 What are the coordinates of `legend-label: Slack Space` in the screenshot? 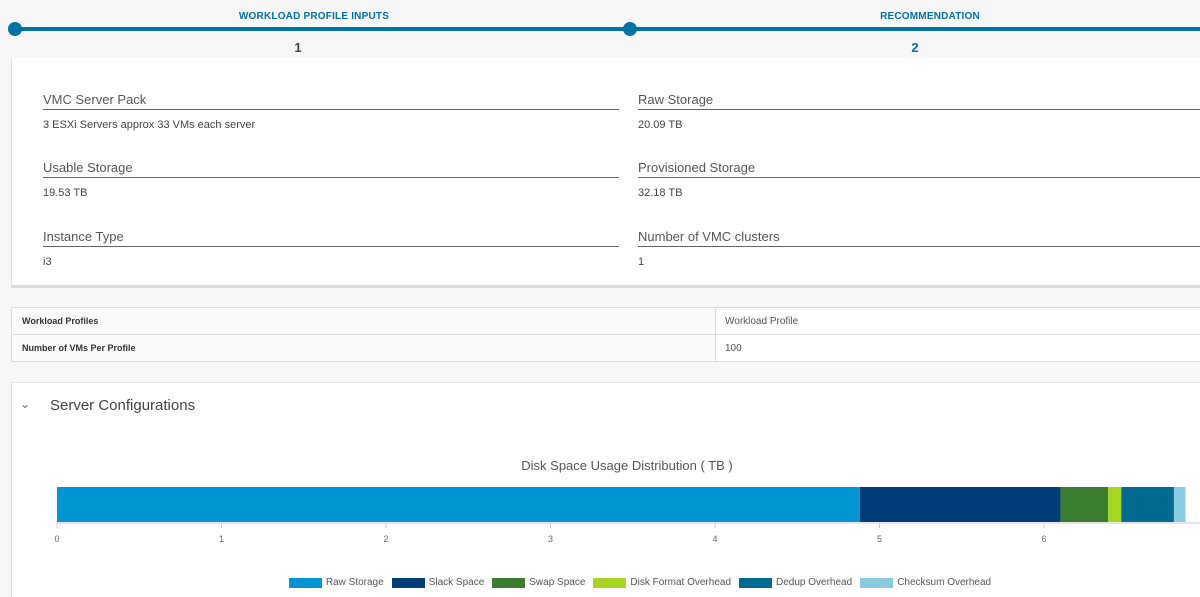 It's located at (456, 582).